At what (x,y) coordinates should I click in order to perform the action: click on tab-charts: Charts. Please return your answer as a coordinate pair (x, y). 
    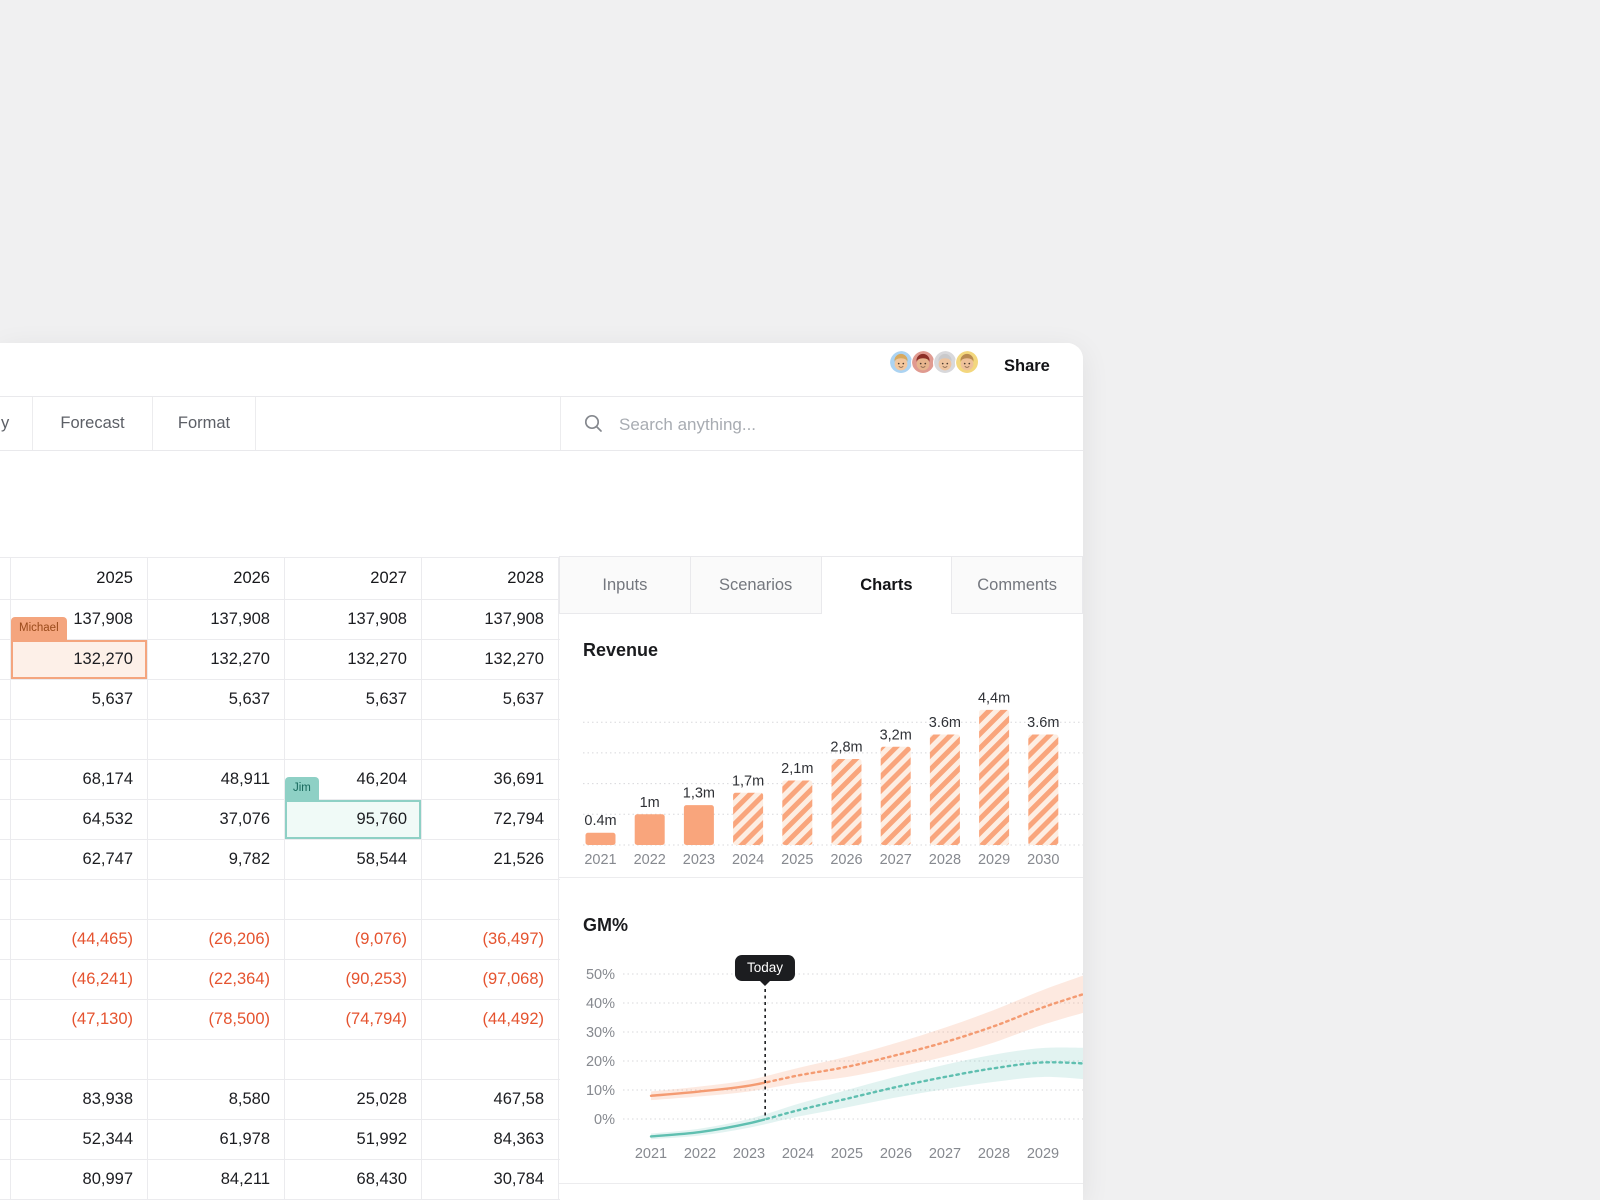
    Looking at the image, I should click on (886, 585).